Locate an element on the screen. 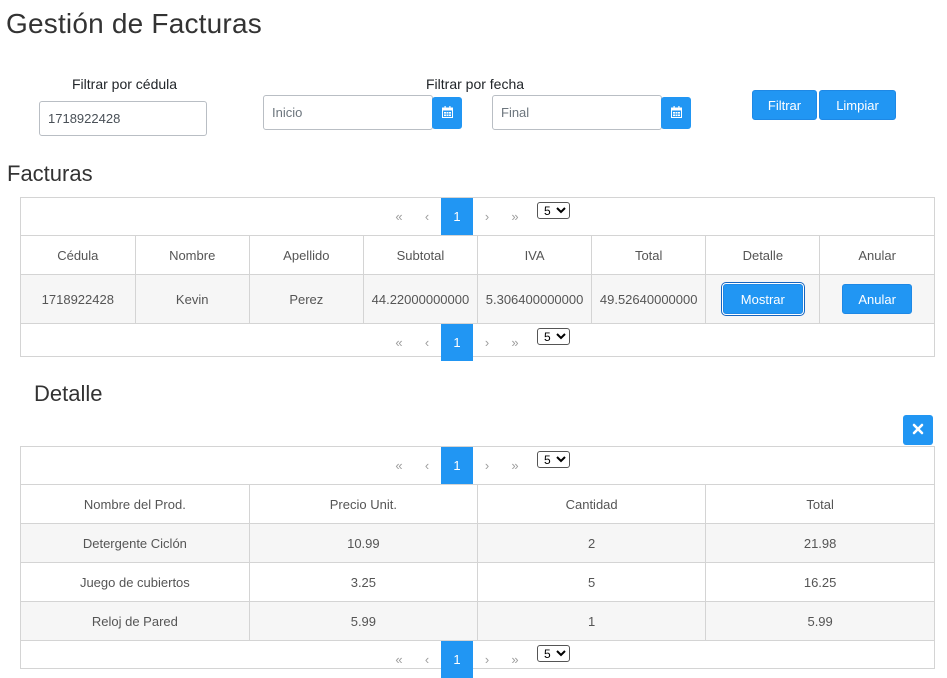 Image resolution: width=947 pixels, height=678 pixels. table-row: Detergente Ciclón 10.99 2 21.98 is located at coordinates (477, 543).